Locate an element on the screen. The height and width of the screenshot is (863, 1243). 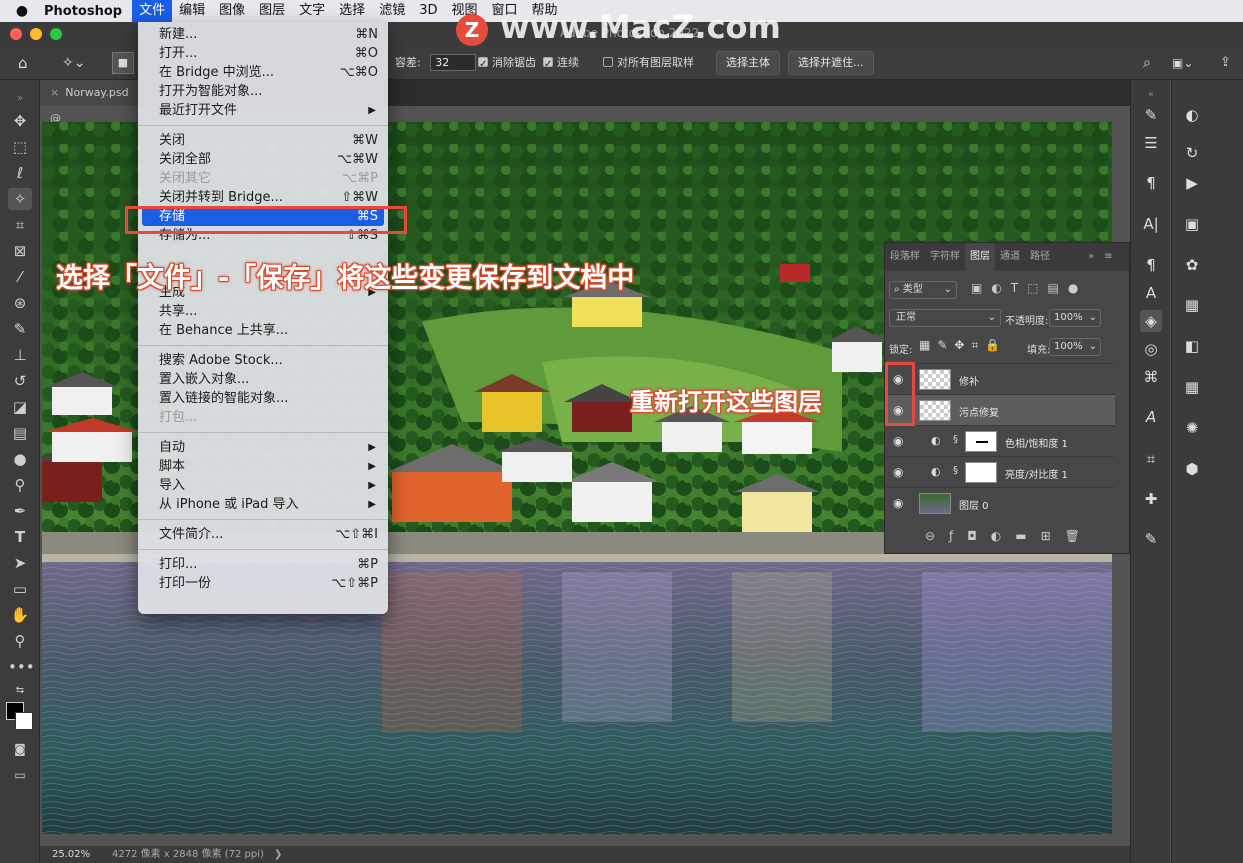
menu-filter: 滤镜 is located at coordinates (392, 11).